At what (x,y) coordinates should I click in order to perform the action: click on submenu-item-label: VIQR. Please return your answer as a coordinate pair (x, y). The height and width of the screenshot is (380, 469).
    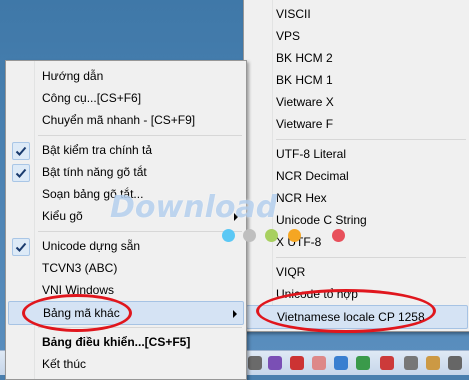
    Looking at the image, I should click on (291, 272).